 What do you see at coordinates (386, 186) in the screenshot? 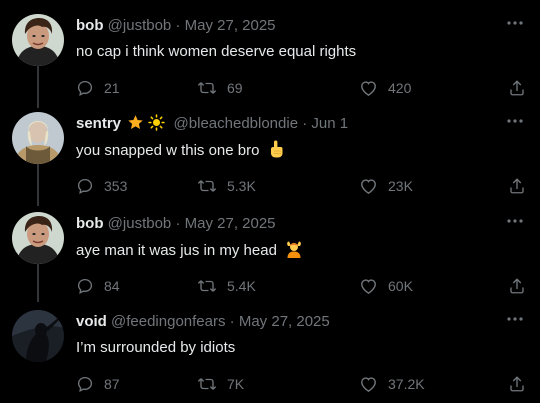
I see `like-button: 23K` at bounding box center [386, 186].